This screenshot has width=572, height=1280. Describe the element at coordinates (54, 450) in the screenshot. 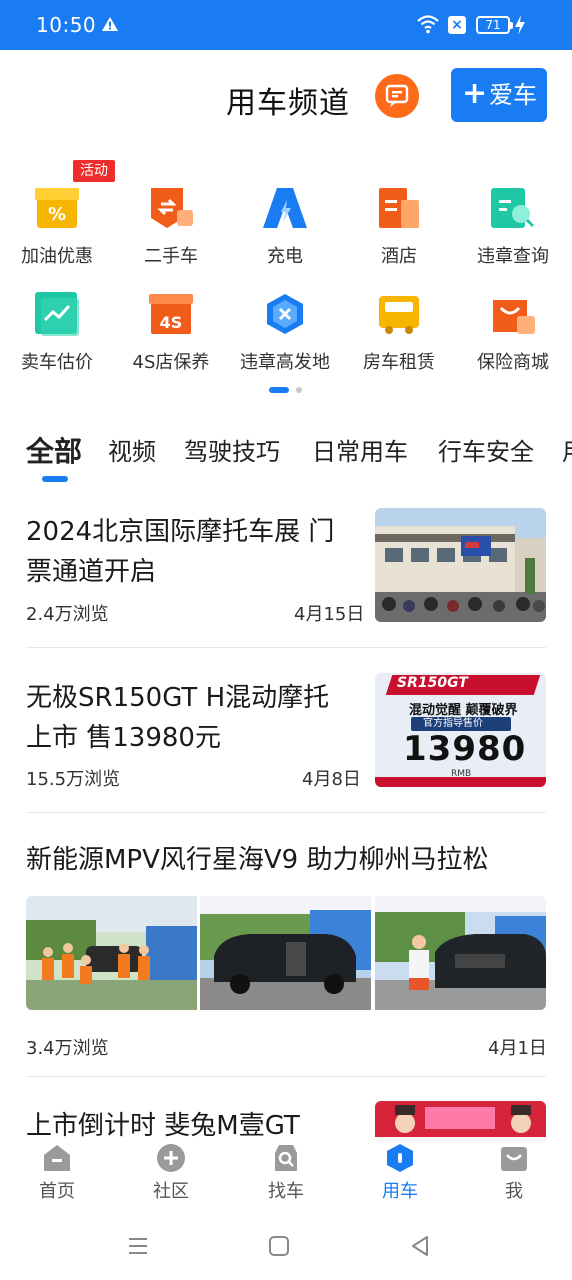

I see `tab-all: 全部` at that location.